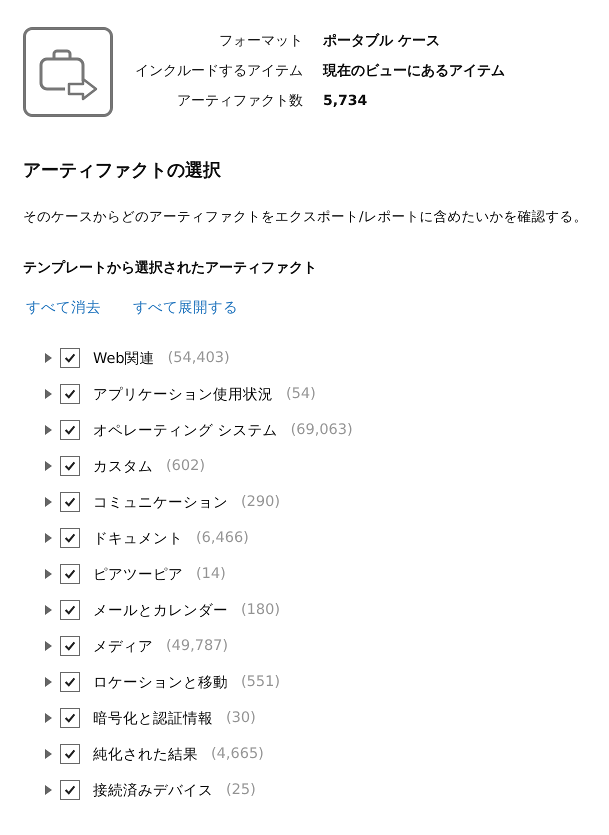 The width and height of the screenshot is (609, 835). Describe the element at coordinates (160, 503) in the screenshot. I see `artifact-label: コミュニケーション` at that location.